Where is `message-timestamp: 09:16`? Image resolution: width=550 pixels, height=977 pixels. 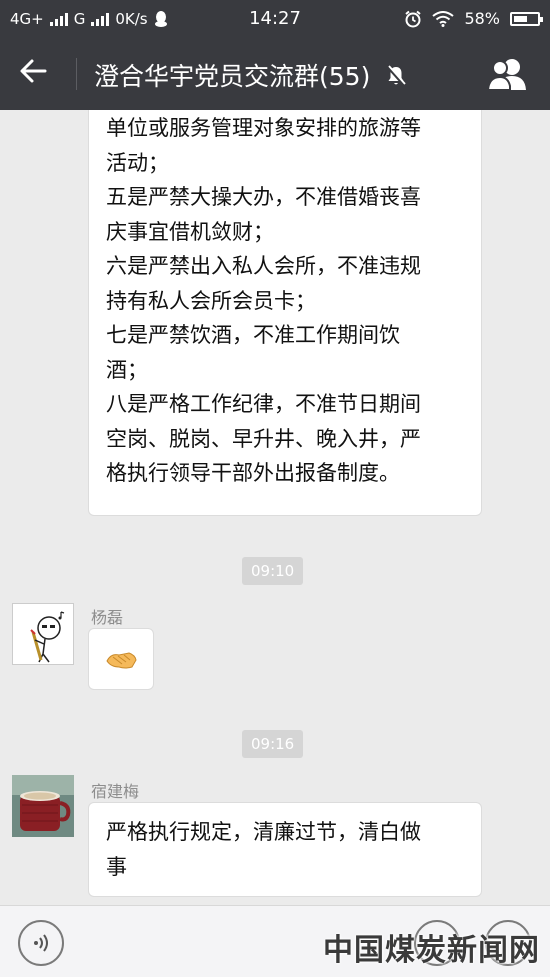 message-timestamp: 09:16 is located at coordinates (273, 744).